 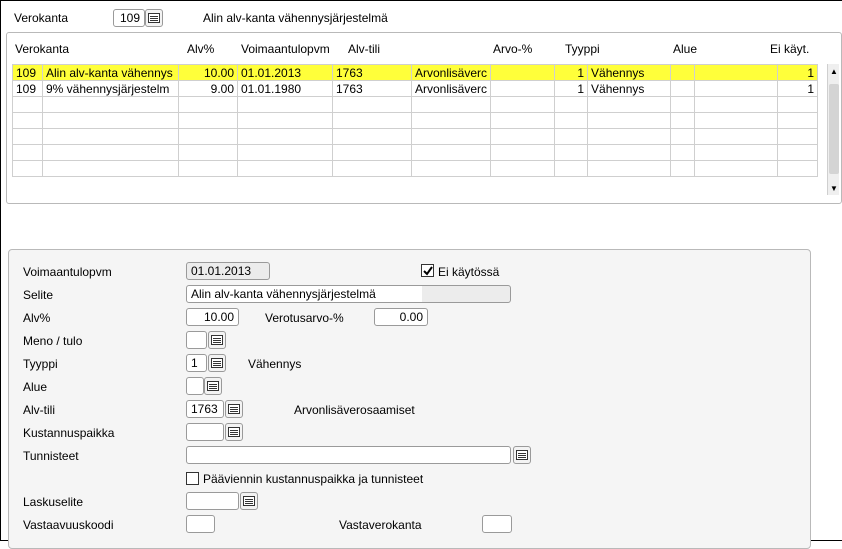 What do you see at coordinates (451, 72) in the screenshot?
I see `table-cell: Arvonlisäverc` at bounding box center [451, 72].